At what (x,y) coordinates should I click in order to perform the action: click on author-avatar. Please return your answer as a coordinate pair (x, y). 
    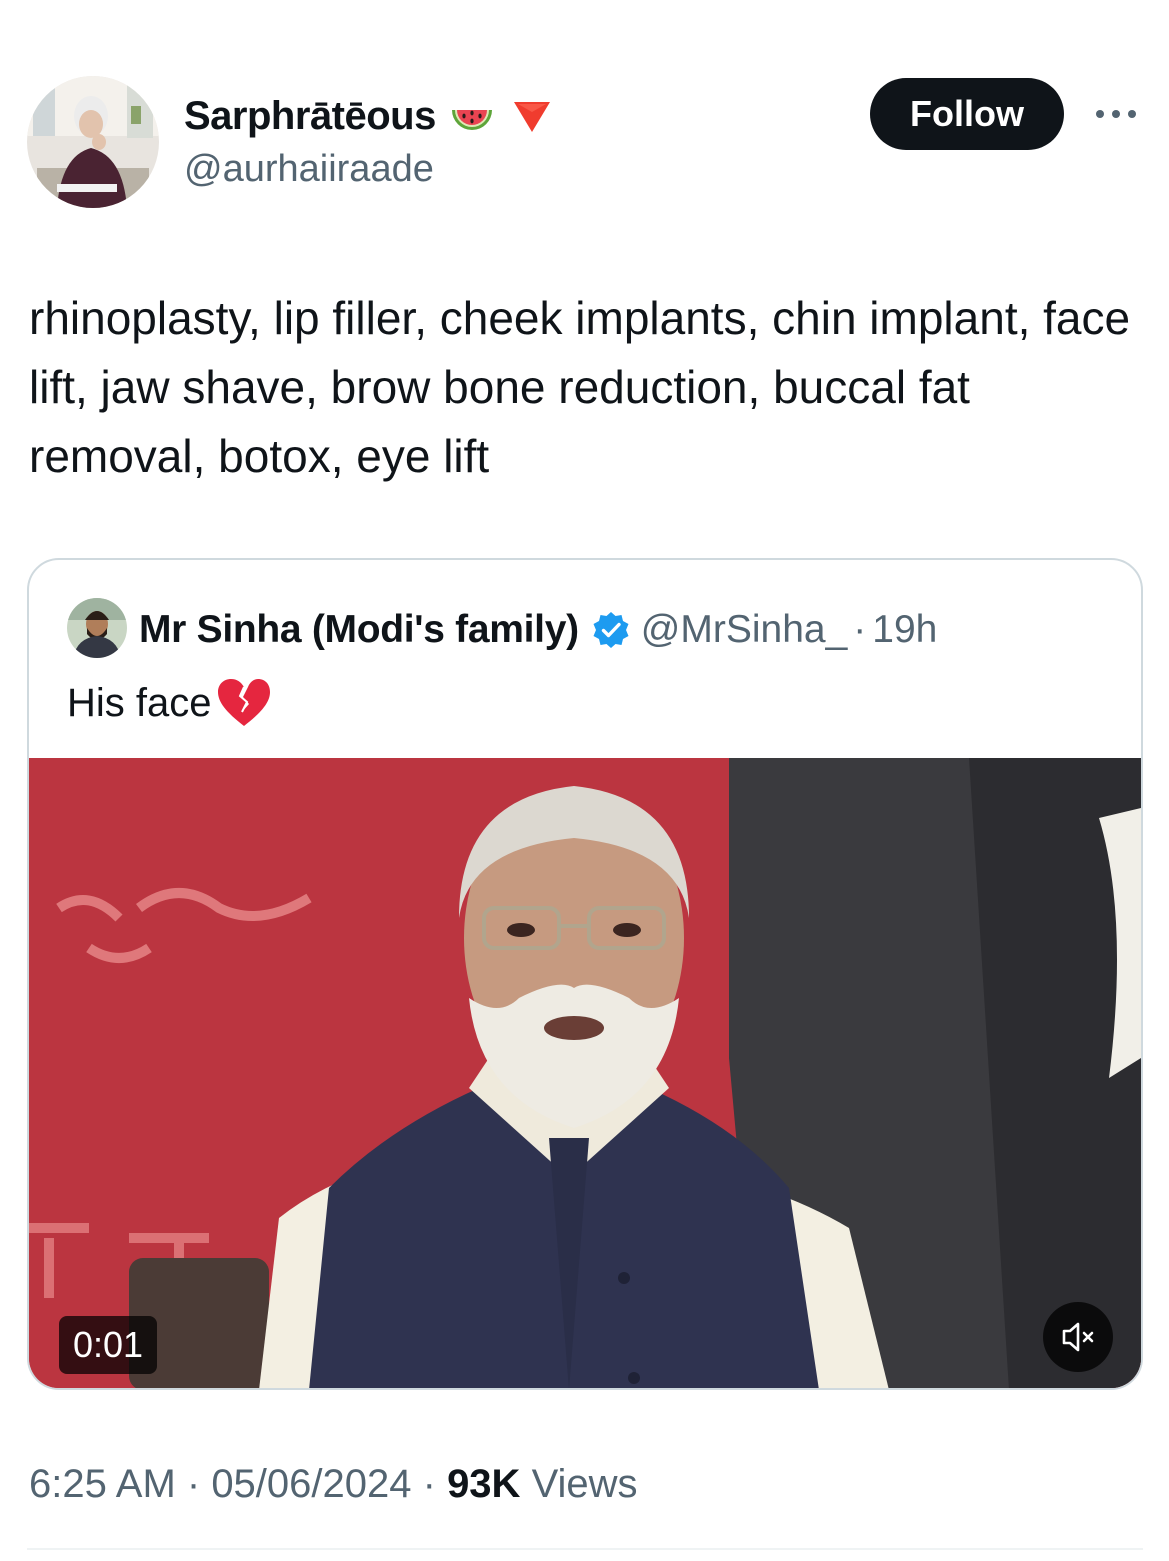
    Looking at the image, I should click on (93, 142).